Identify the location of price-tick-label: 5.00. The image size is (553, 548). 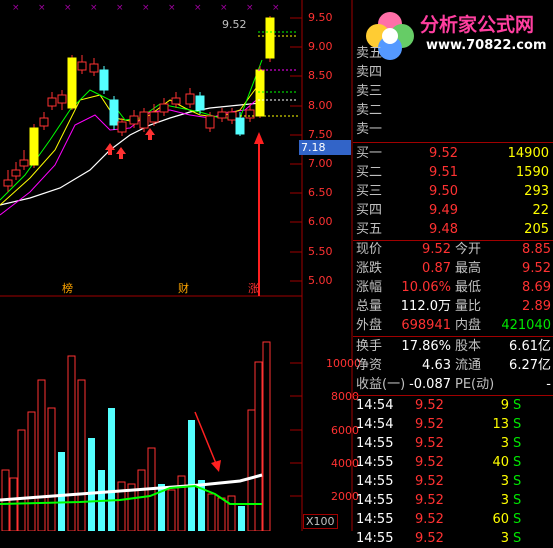
(320, 280).